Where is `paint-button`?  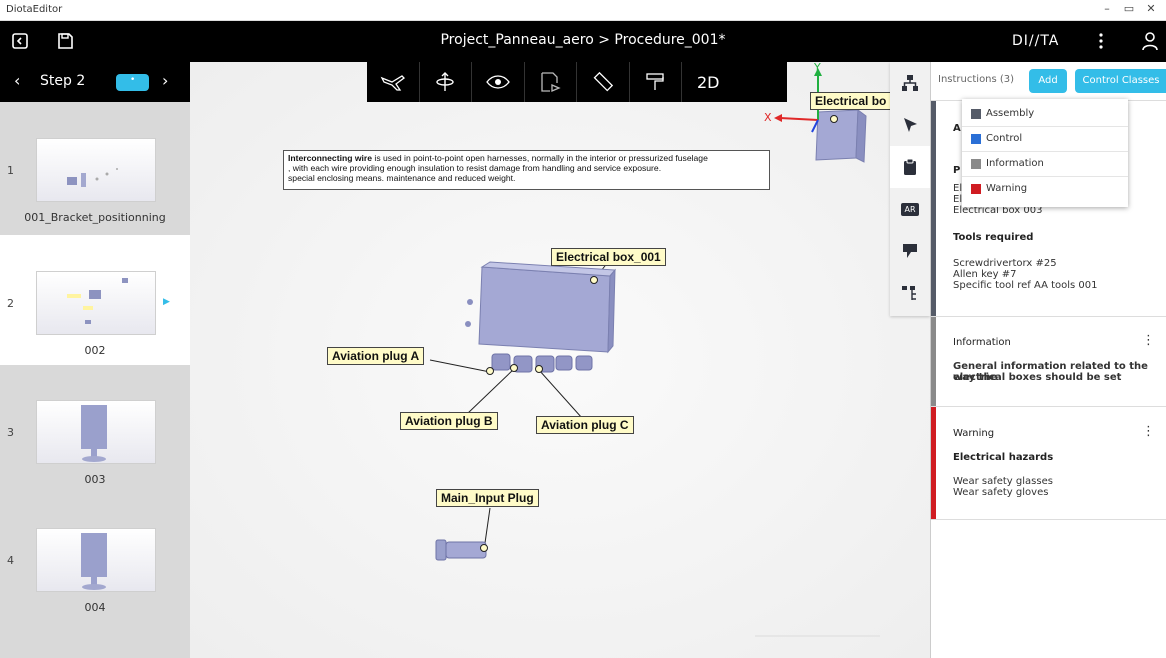
paint-button is located at coordinates (656, 82).